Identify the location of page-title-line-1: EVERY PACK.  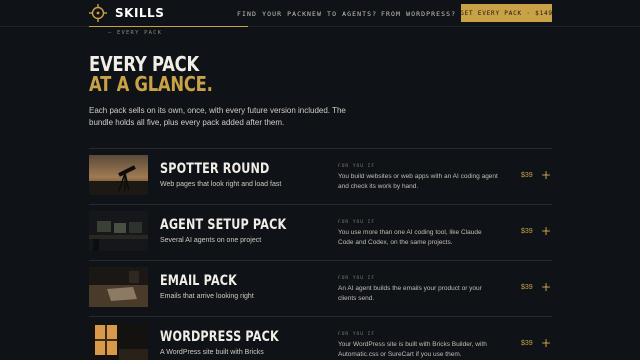
(144, 64).